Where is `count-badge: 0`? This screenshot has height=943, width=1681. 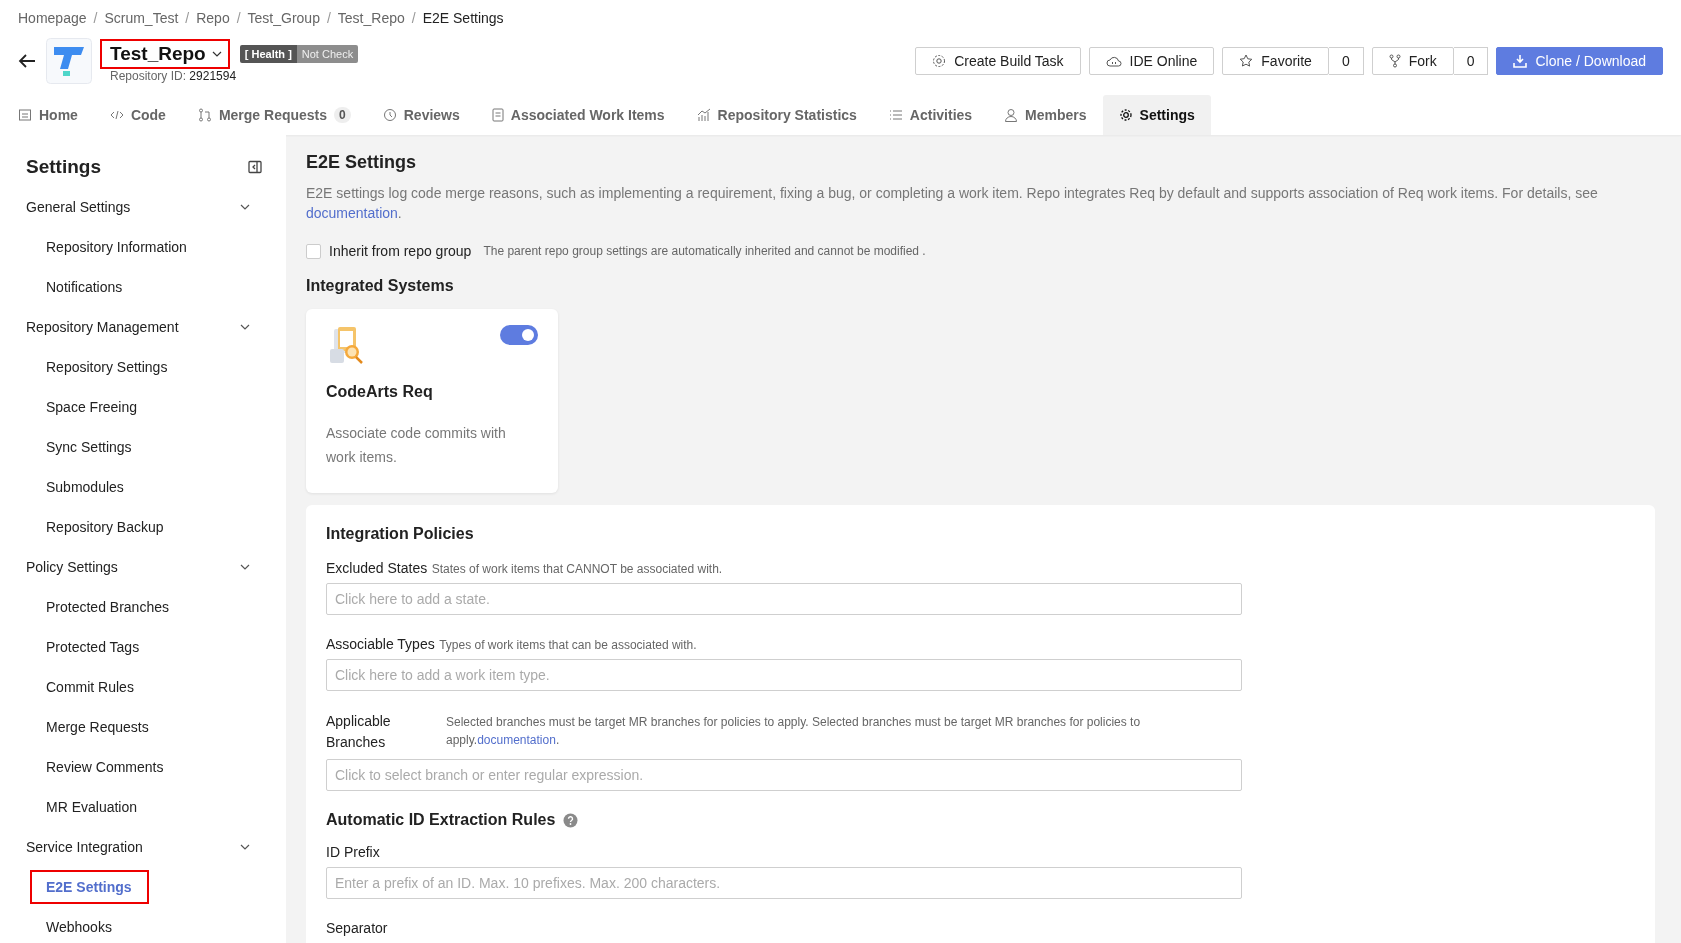
count-badge: 0 is located at coordinates (342, 115).